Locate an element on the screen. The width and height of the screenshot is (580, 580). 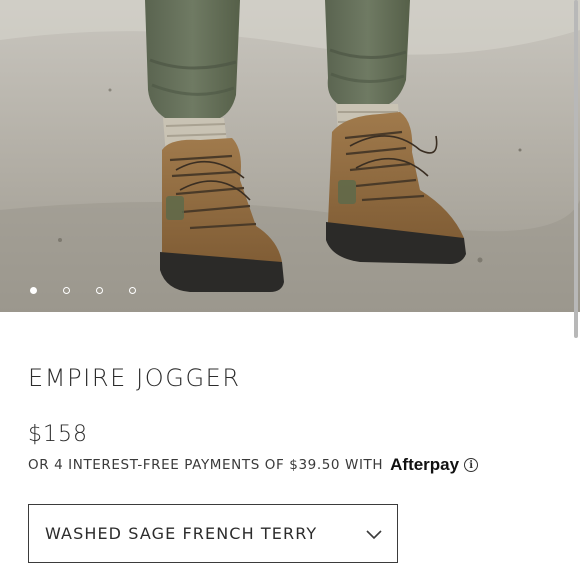
chevron-down-icon is located at coordinates (374, 534).